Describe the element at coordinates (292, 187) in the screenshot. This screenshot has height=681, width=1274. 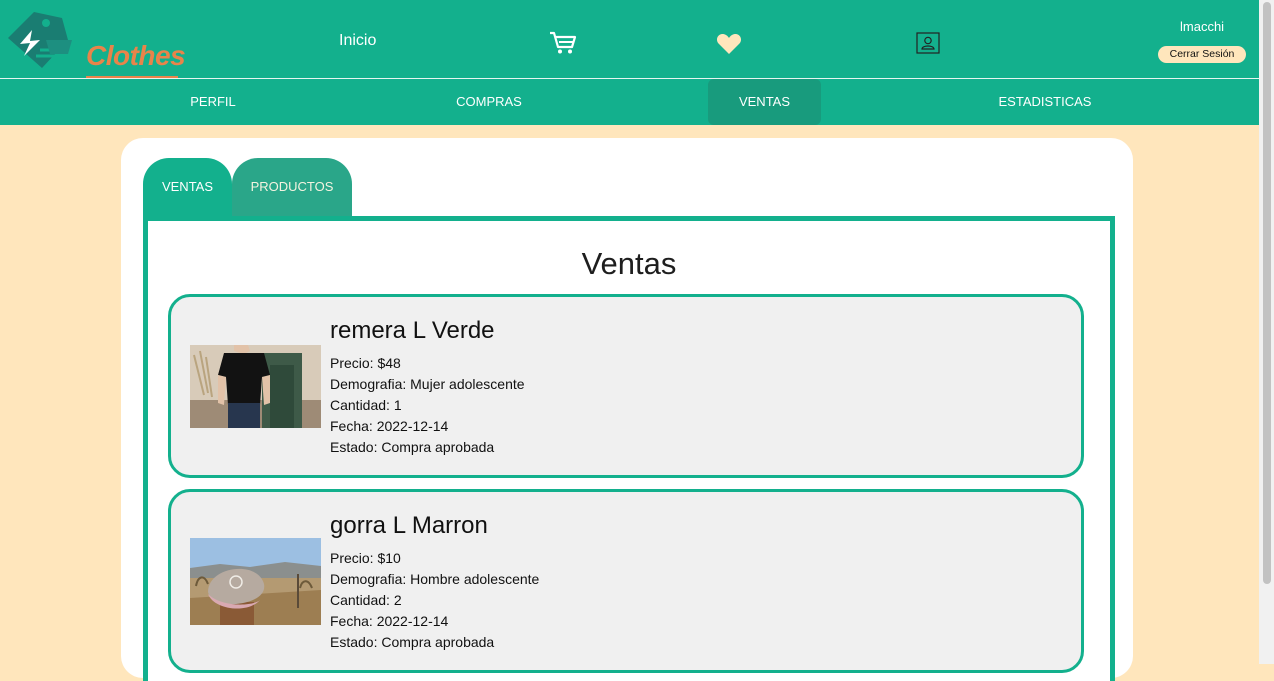
I see `tab-productos: PRODUCTOS` at that location.